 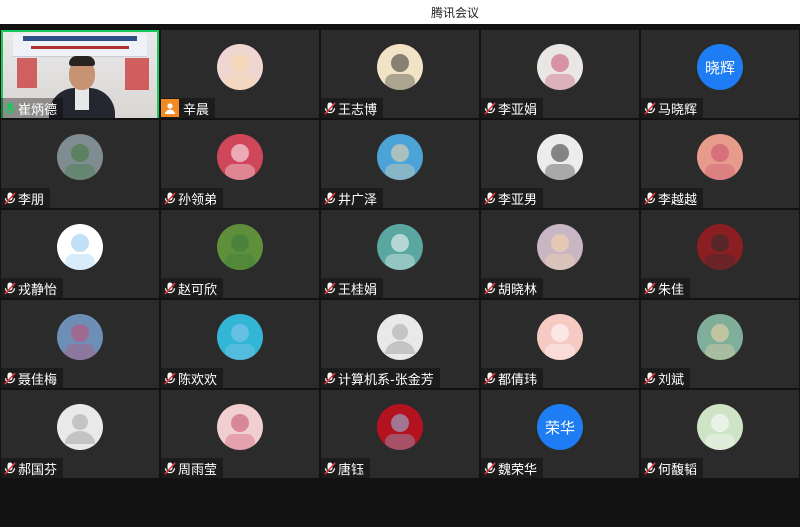 I want to click on name-plate: 王志博, so click(x=352, y=108).